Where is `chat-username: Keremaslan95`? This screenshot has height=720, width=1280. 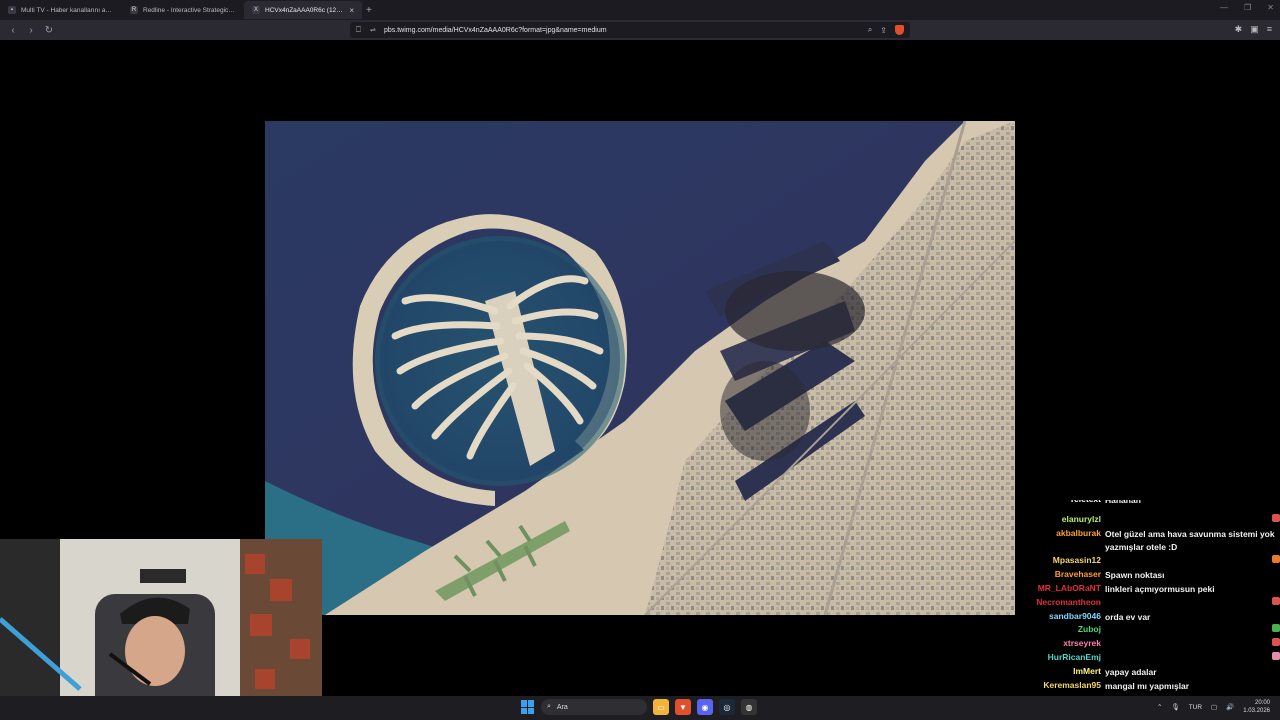 chat-username: Keremaslan95 is located at coordinates (1064, 686).